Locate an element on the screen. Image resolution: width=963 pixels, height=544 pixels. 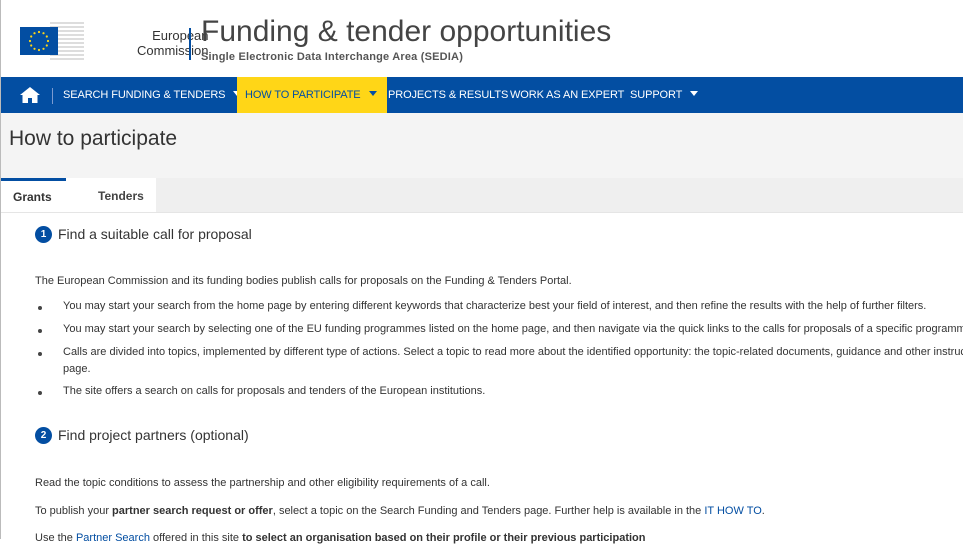
nav-item-label: HOW TO PARTICIPATE is located at coordinates (303, 95).